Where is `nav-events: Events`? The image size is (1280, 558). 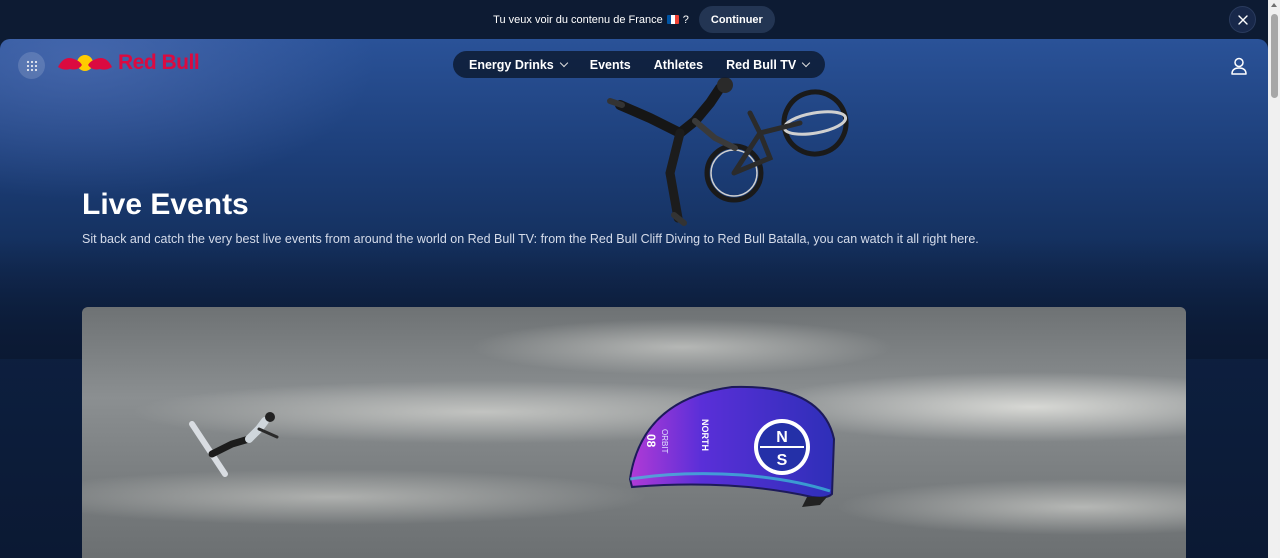 nav-events: Events is located at coordinates (610, 65).